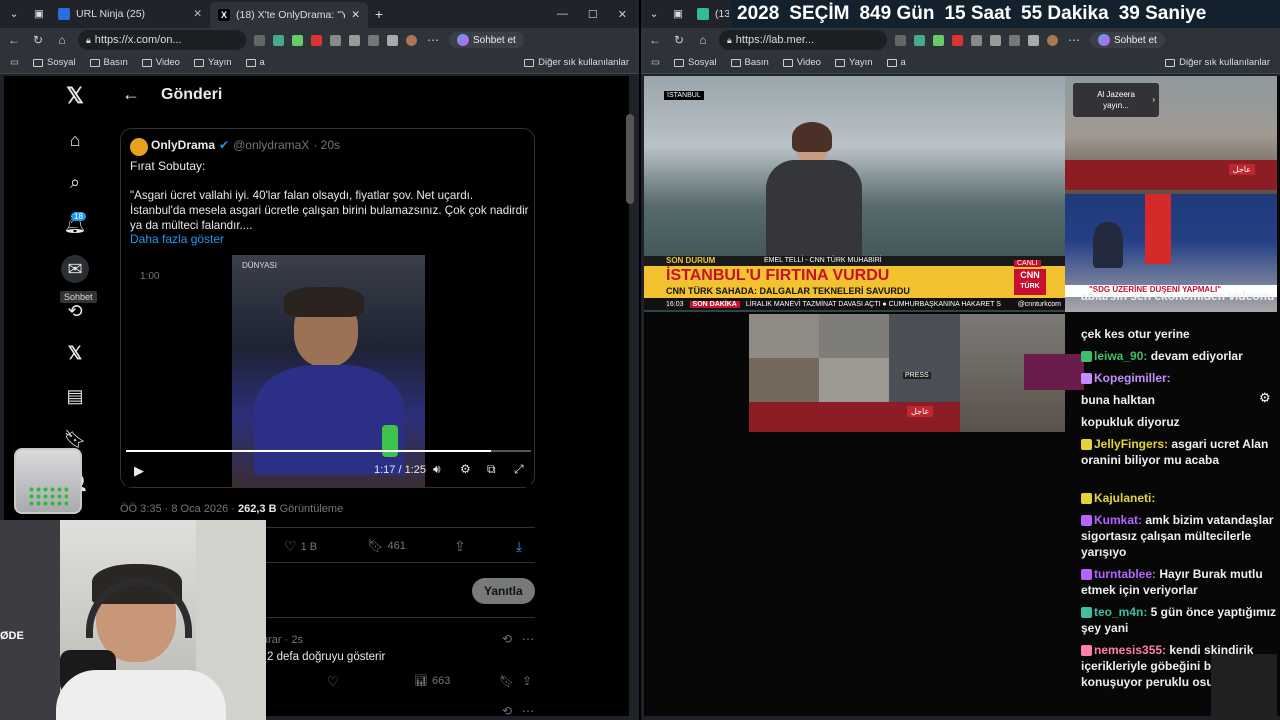 This screenshot has height=720, width=1280. What do you see at coordinates (328, 371) in the screenshot?
I see `video-player: 1:00 DÜNYASI ▶ 1:17 / 1:25 🔊︎ ⚙ ⧉ ⤢` at bounding box center [328, 371].